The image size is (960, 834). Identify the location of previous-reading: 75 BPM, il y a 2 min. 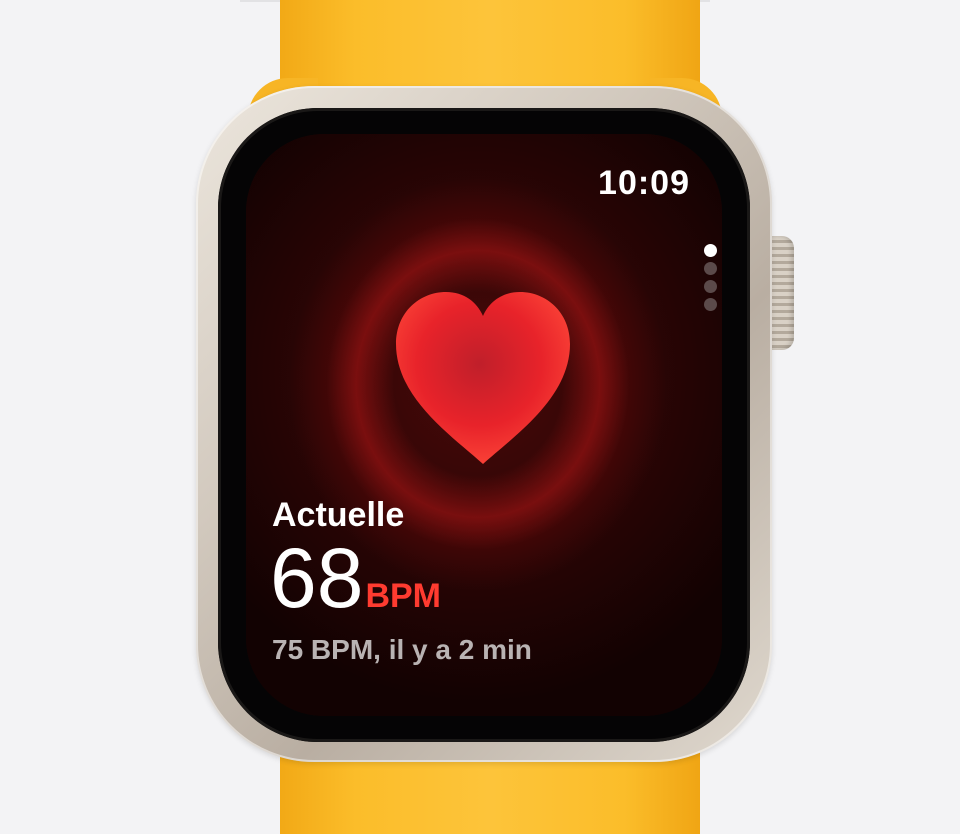
(402, 649).